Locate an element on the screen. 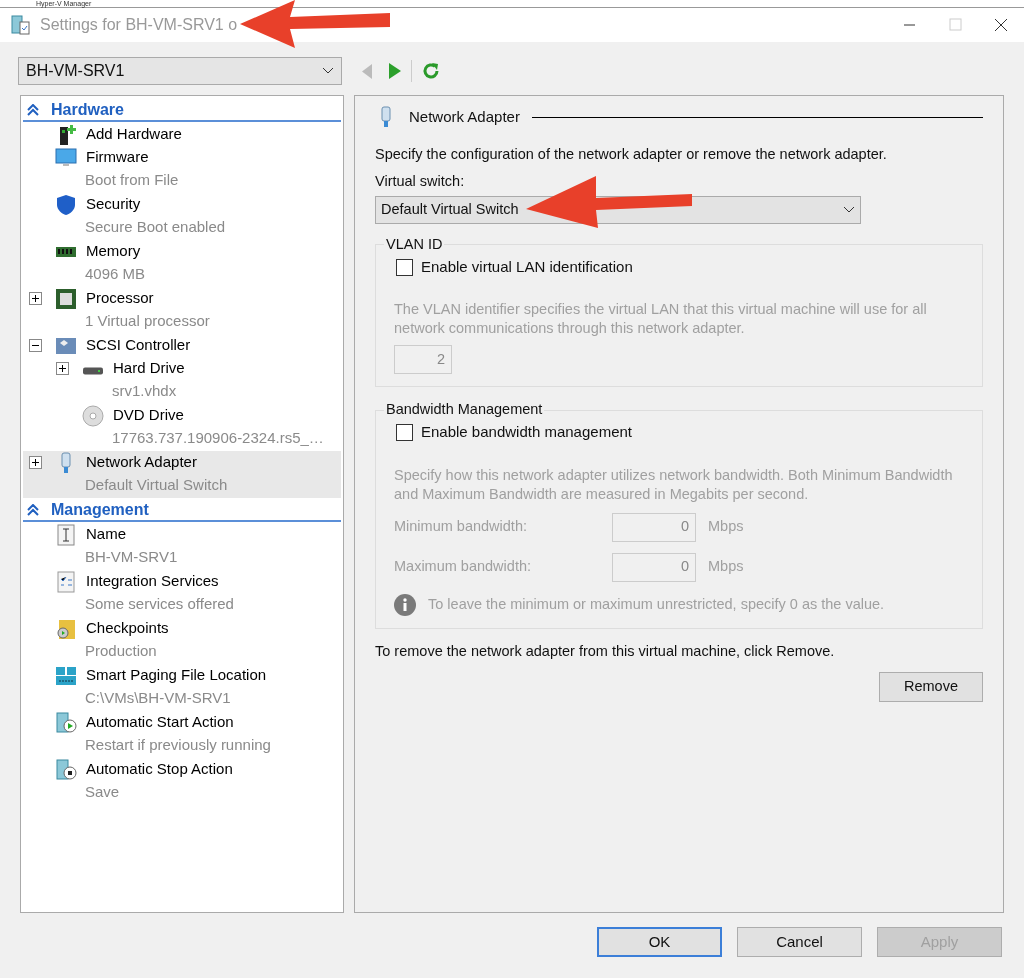 The width and height of the screenshot is (1024, 978). item-label: Memory is located at coordinates (113, 251).